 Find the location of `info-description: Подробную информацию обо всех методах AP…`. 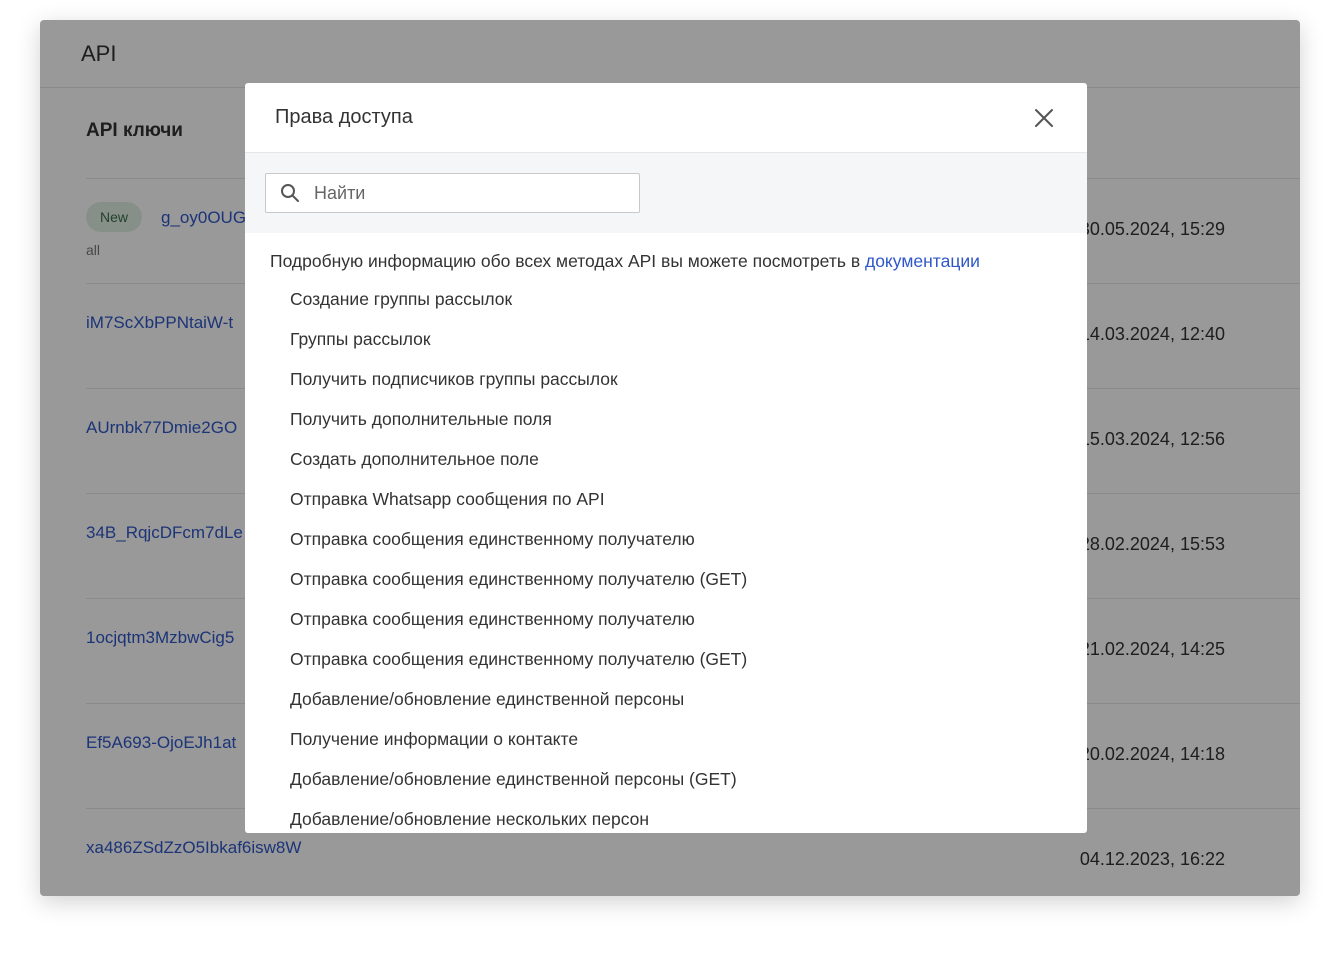

info-description: Подробную информацию обо всех методах AP… is located at coordinates (567, 261).